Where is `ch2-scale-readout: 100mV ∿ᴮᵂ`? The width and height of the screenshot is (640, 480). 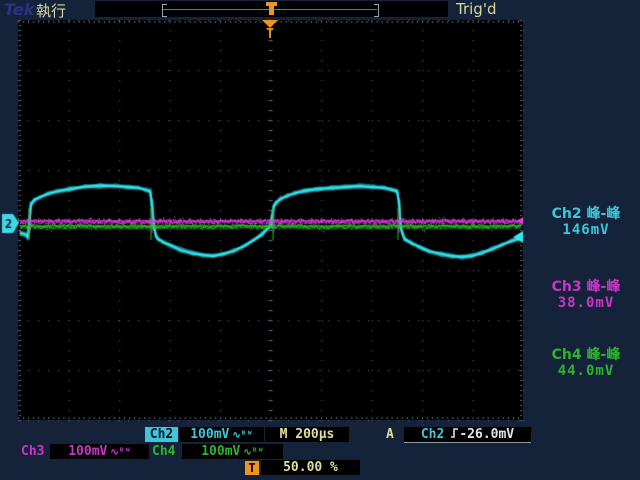
ch2-scale-readout: 100mV ∿ᴮᵂ is located at coordinates (221, 434).